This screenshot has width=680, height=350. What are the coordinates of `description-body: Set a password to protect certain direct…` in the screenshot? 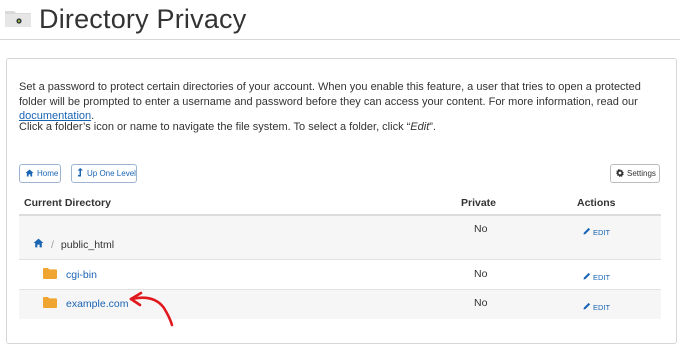 It's located at (330, 94).